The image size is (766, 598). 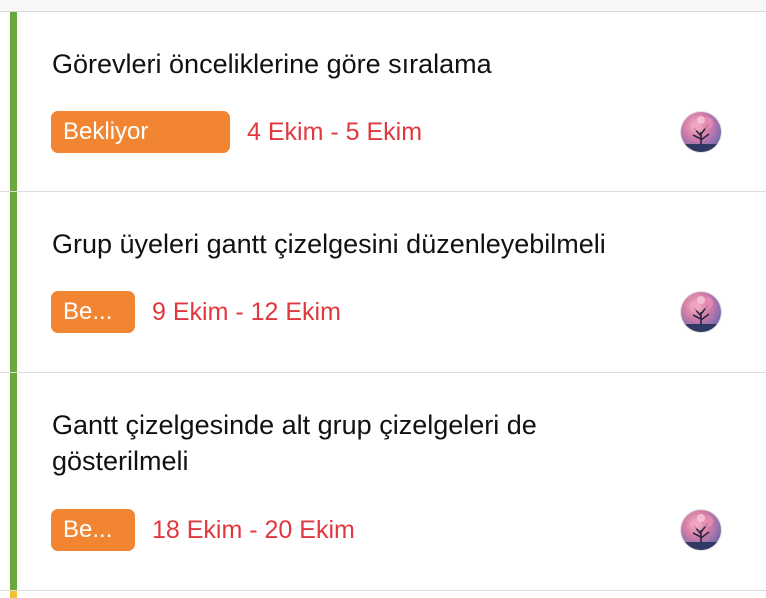 What do you see at coordinates (383, 6) in the screenshot?
I see `previous-row-edge` at bounding box center [383, 6].